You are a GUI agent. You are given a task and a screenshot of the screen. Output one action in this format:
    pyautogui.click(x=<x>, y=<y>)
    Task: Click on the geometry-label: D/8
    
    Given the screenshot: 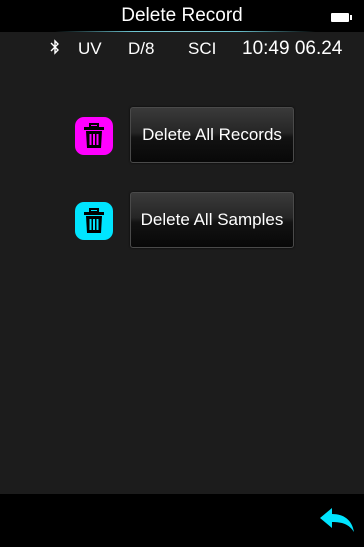 What is the action you would take?
    pyautogui.click(x=141, y=48)
    